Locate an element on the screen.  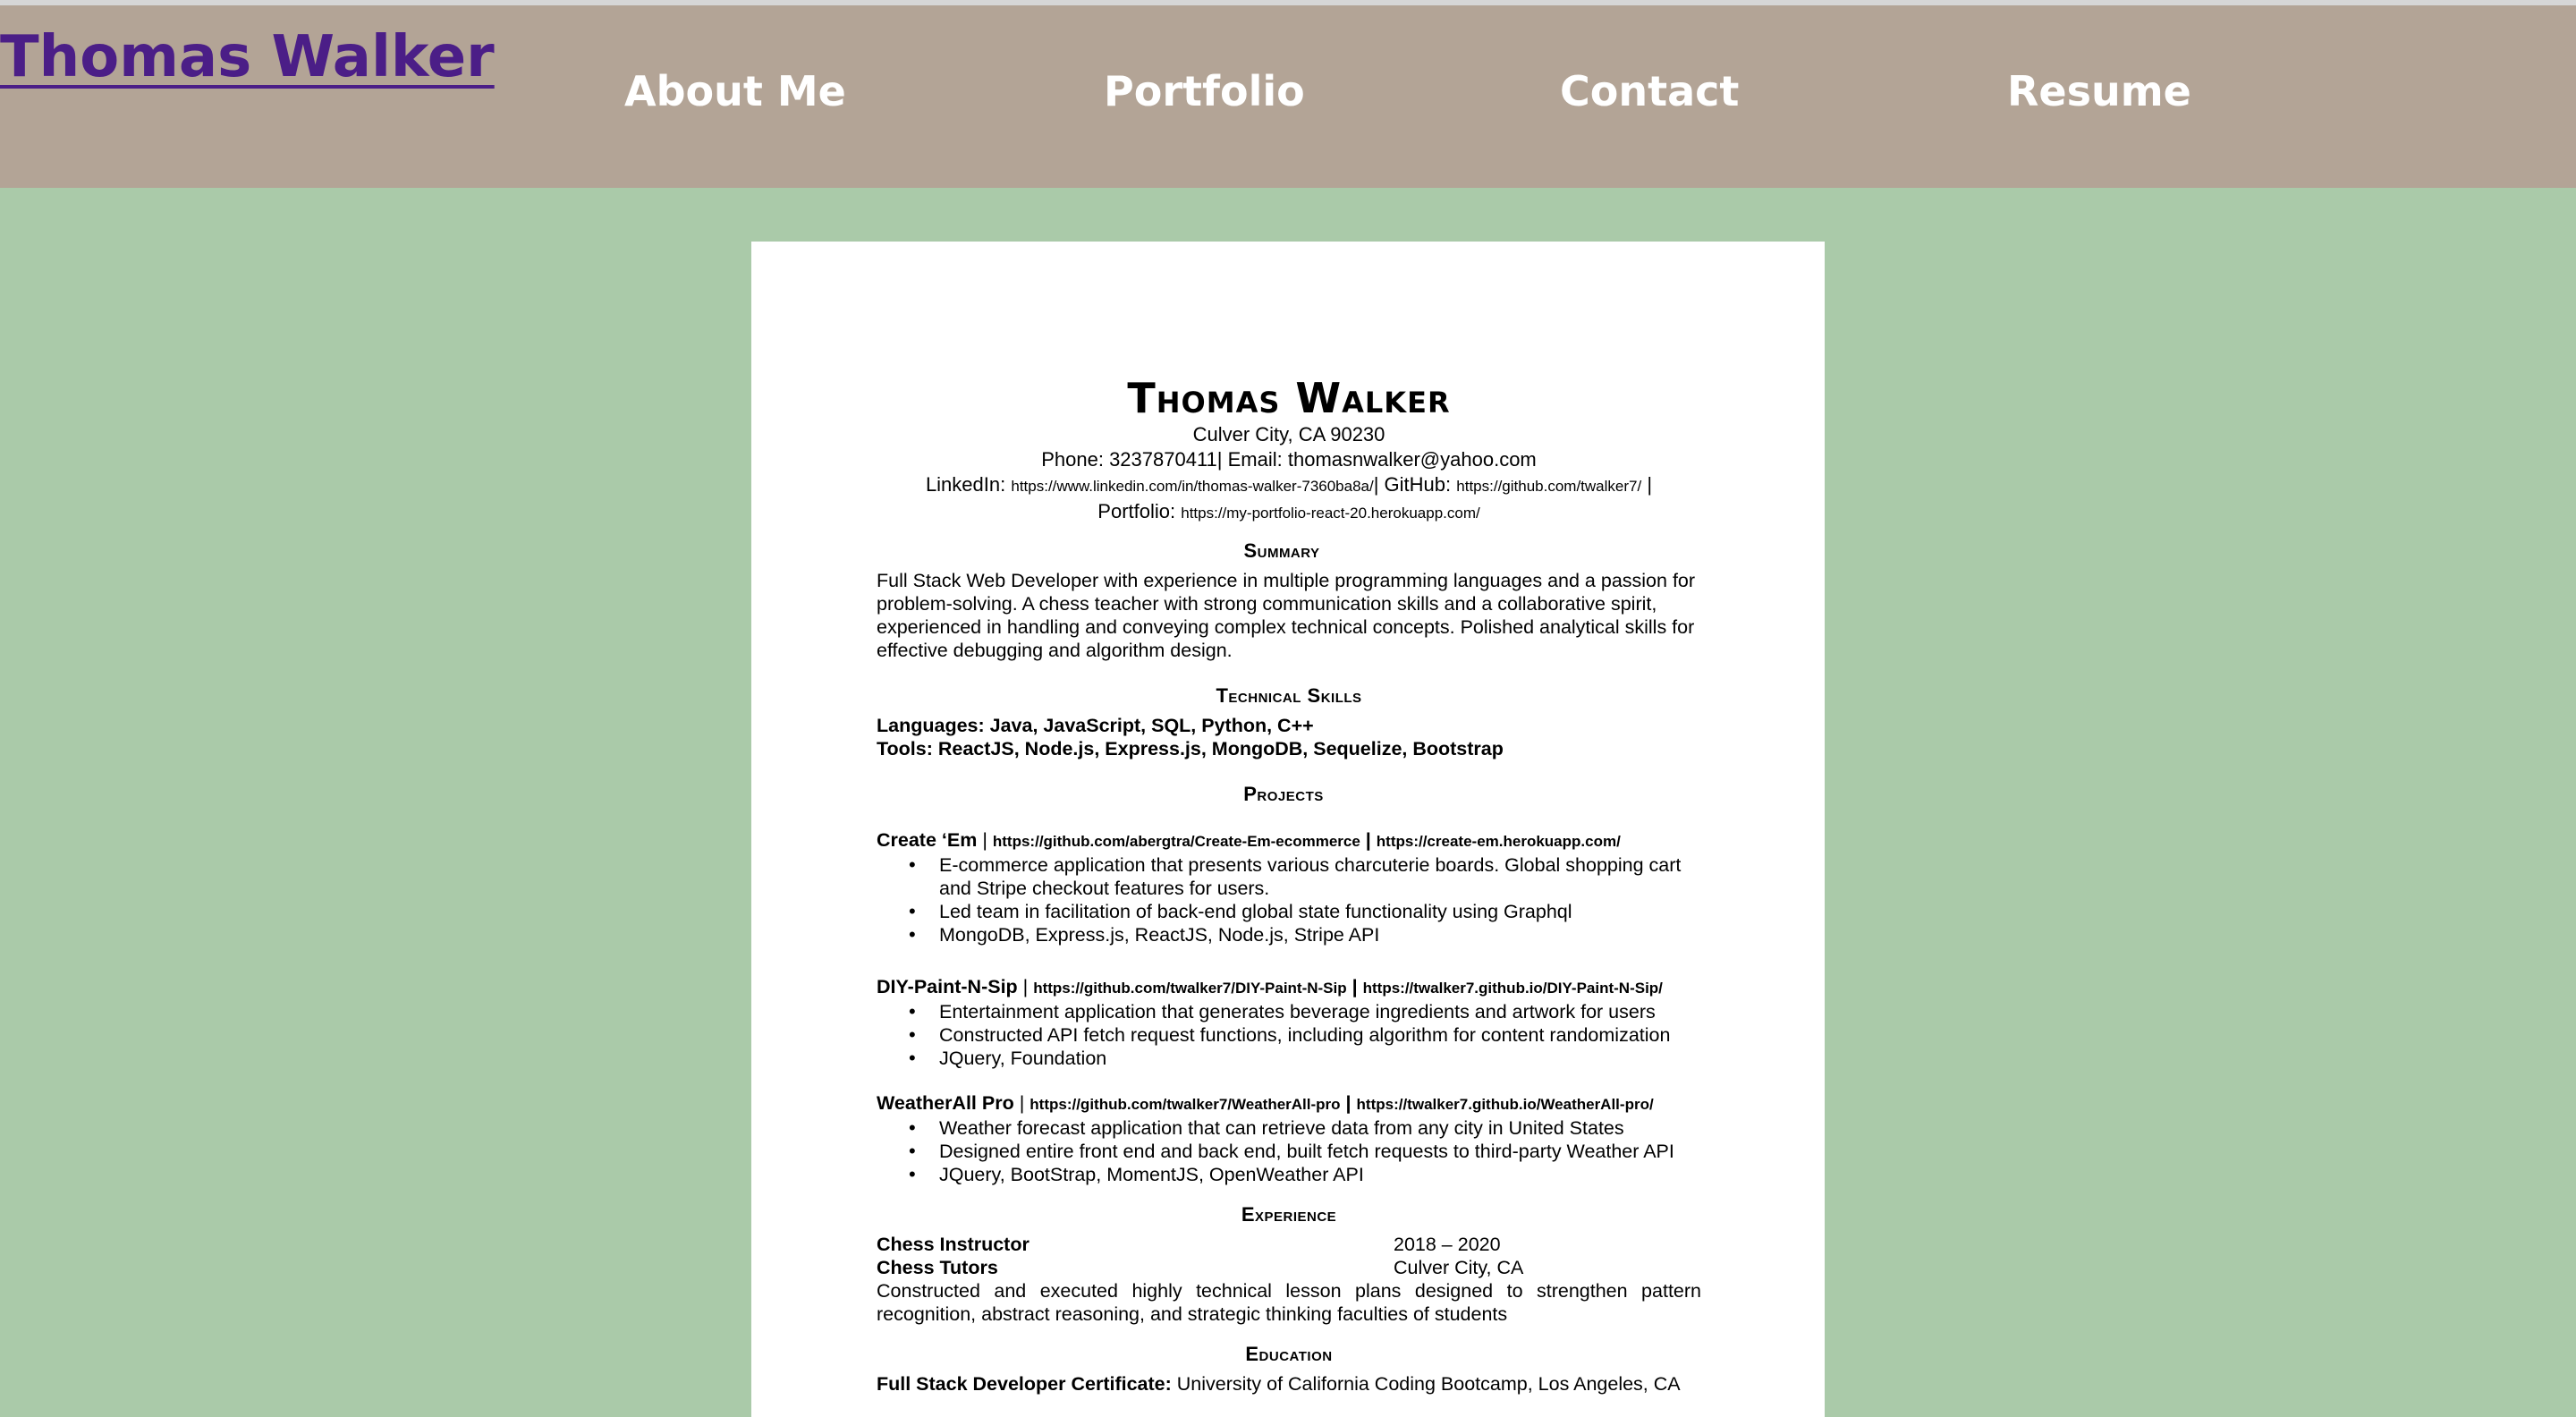
experience-location: Culver City, CA is located at coordinates (1459, 1268).